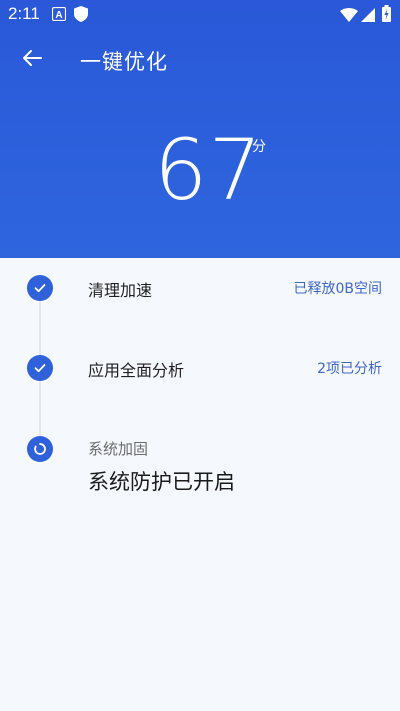  I want to click on step-label-system-hardening: 系统加固, so click(118, 449).